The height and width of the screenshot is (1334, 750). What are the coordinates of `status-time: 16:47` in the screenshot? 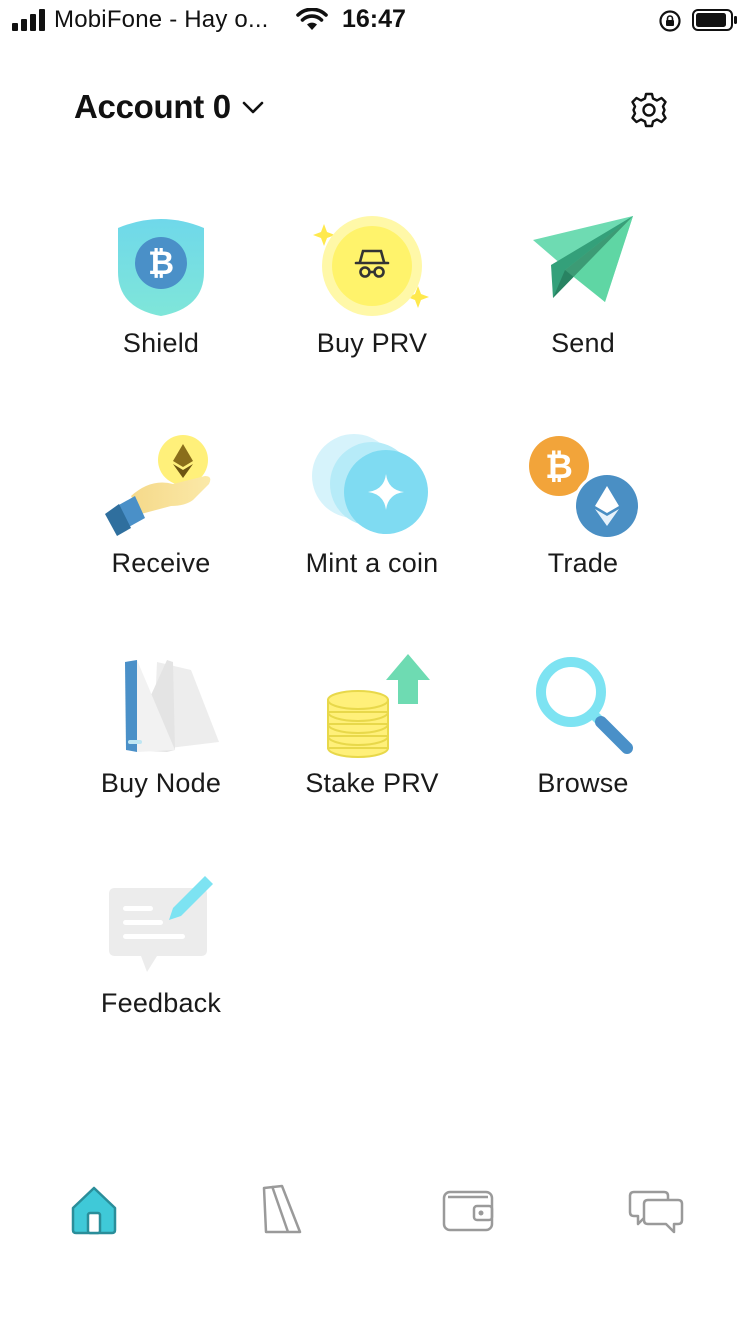 It's located at (374, 19).